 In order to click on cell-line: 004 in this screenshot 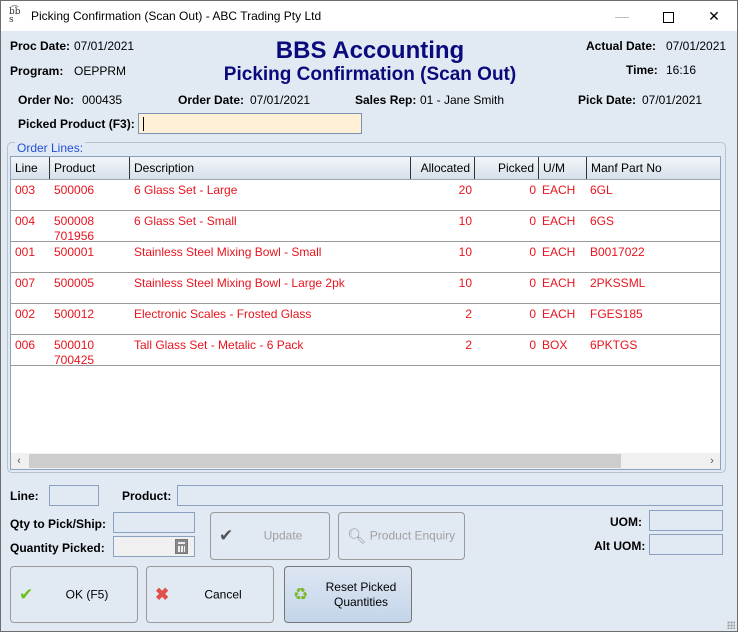, I will do `click(25, 221)`.